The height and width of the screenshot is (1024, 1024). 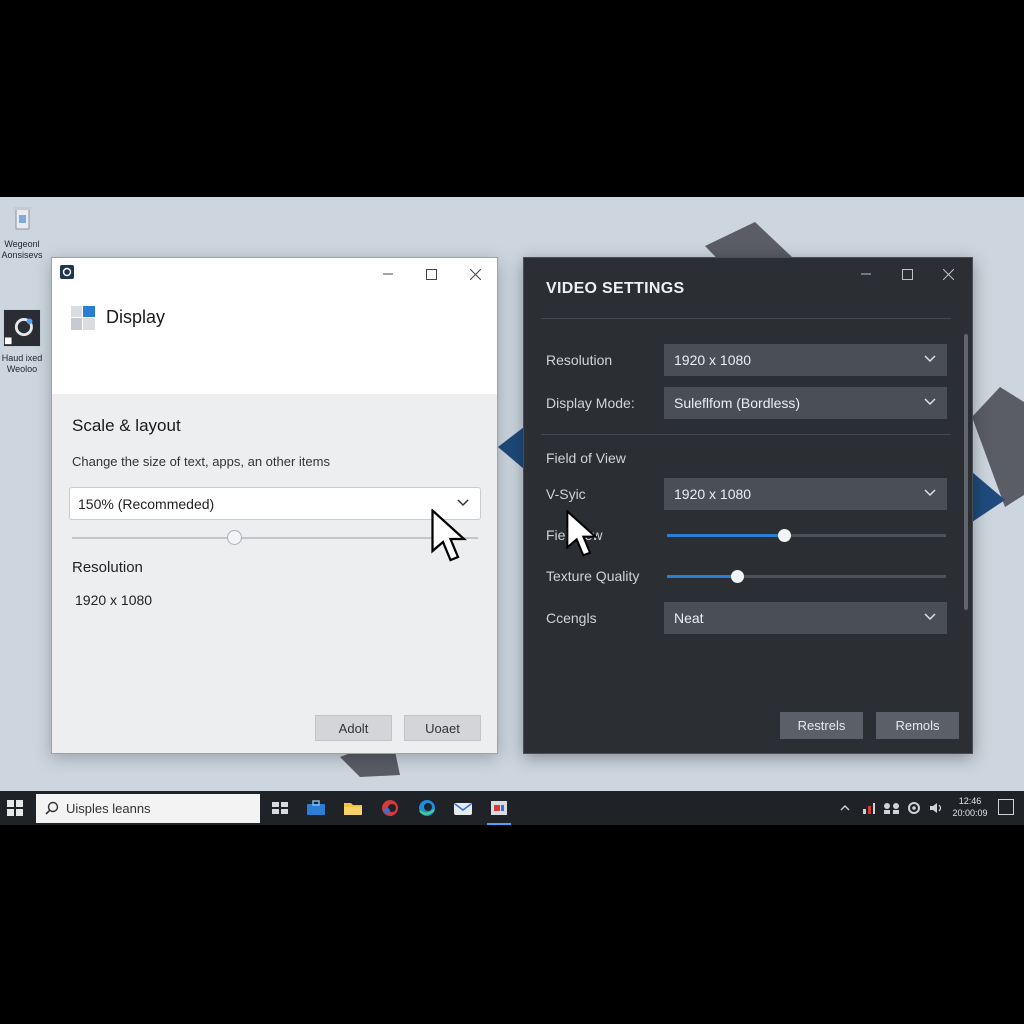 What do you see at coordinates (512, 808) in the screenshot?
I see `taskbar: Uisples leanns 12:46 20:00:09` at bounding box center [512, 808].